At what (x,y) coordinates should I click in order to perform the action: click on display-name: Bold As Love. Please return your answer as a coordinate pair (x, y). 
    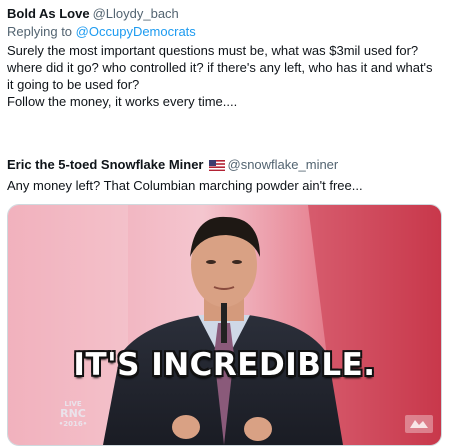
    Looking at the image, I should click on (48, 13).